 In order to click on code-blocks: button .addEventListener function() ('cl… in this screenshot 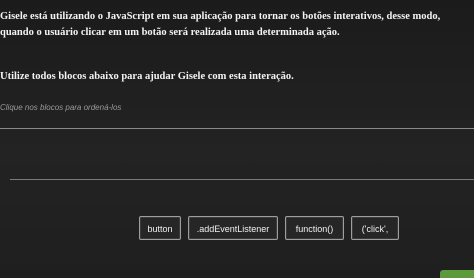, I will do `click(269, 228)`.